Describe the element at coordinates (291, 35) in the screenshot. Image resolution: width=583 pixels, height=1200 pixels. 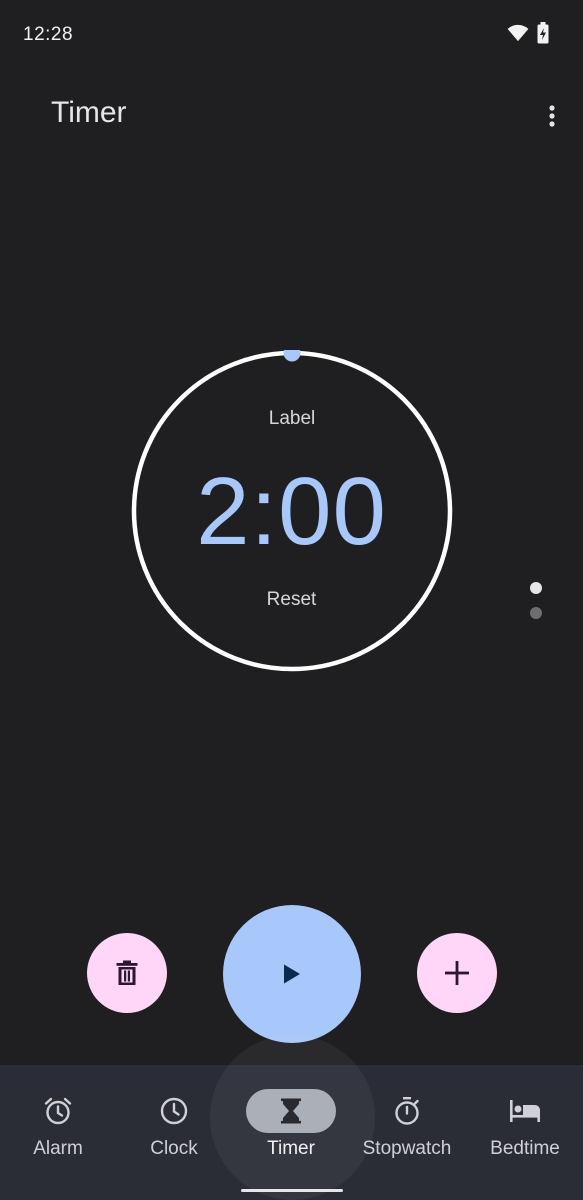
I see `status-bar: 12:28` at that location.